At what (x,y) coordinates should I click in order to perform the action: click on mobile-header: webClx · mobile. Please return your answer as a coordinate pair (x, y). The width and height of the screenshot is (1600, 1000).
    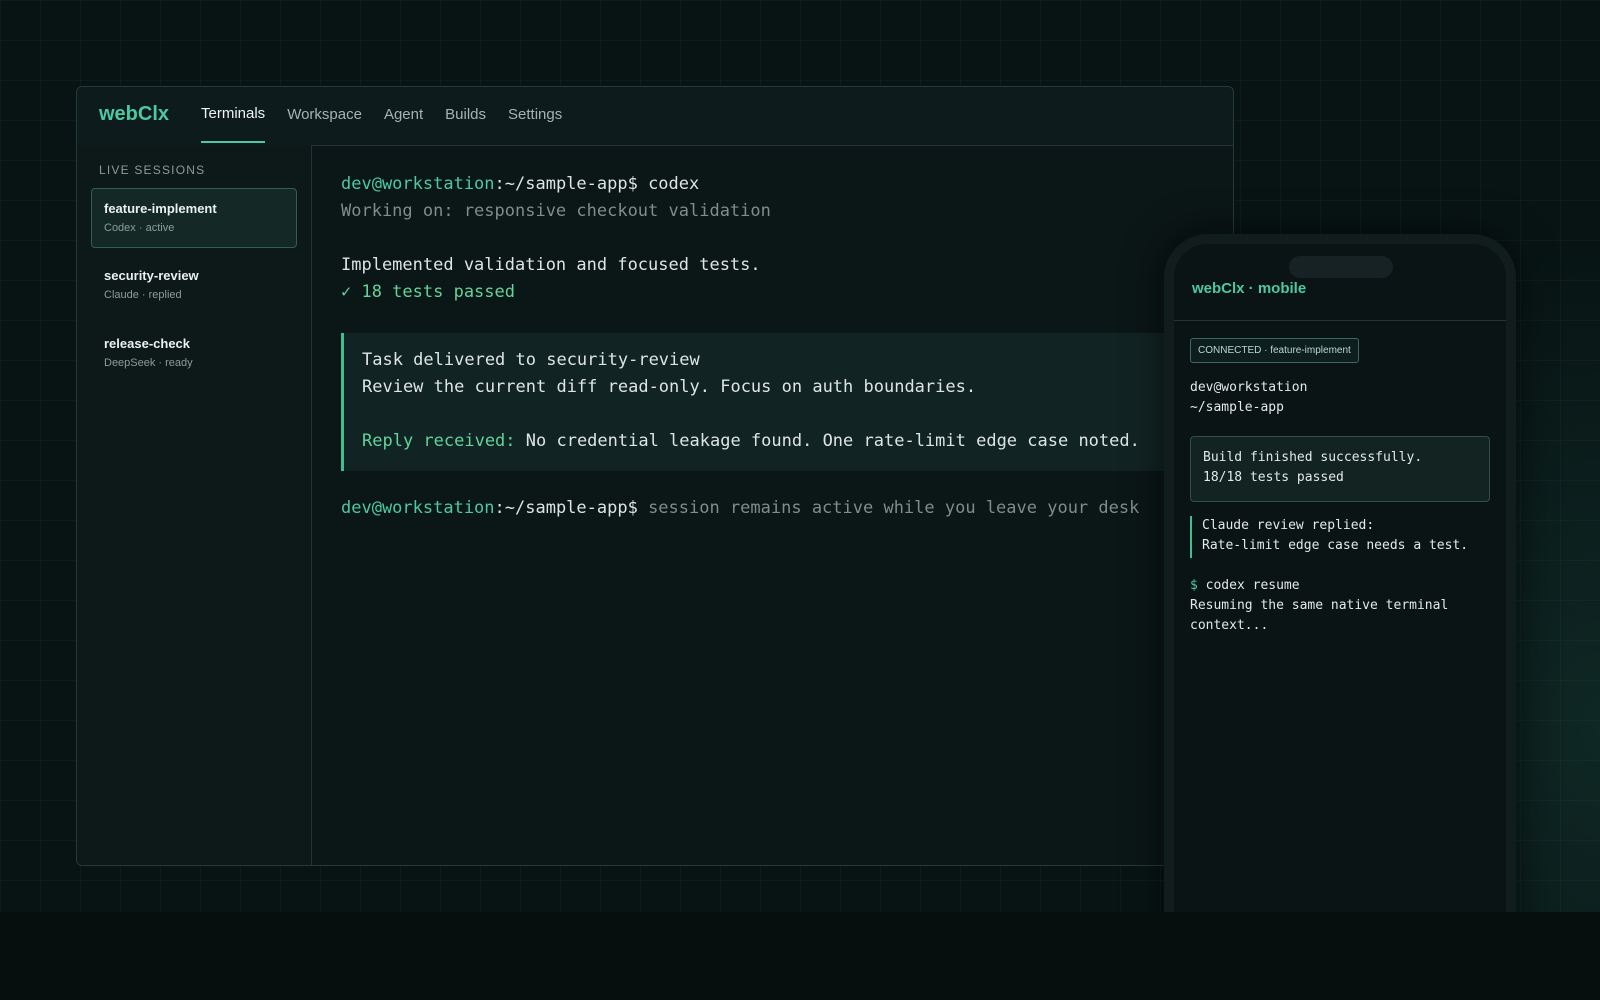
    Looking at the image, I should click on (1340, 282).